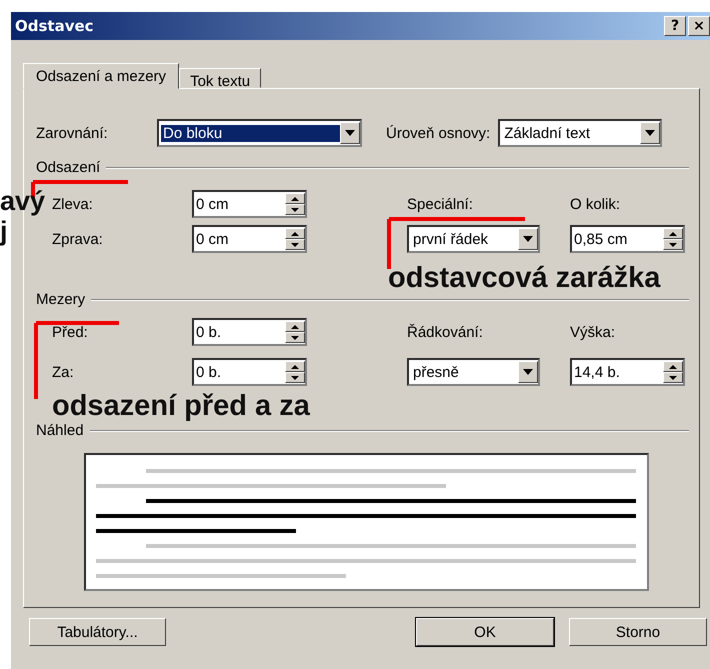 The height and width of the screenshot is (669, 710). What do you see at coordinates (699, 26) in the screenshot?
I see `close-button: ×` at bounding box center [699, 26].